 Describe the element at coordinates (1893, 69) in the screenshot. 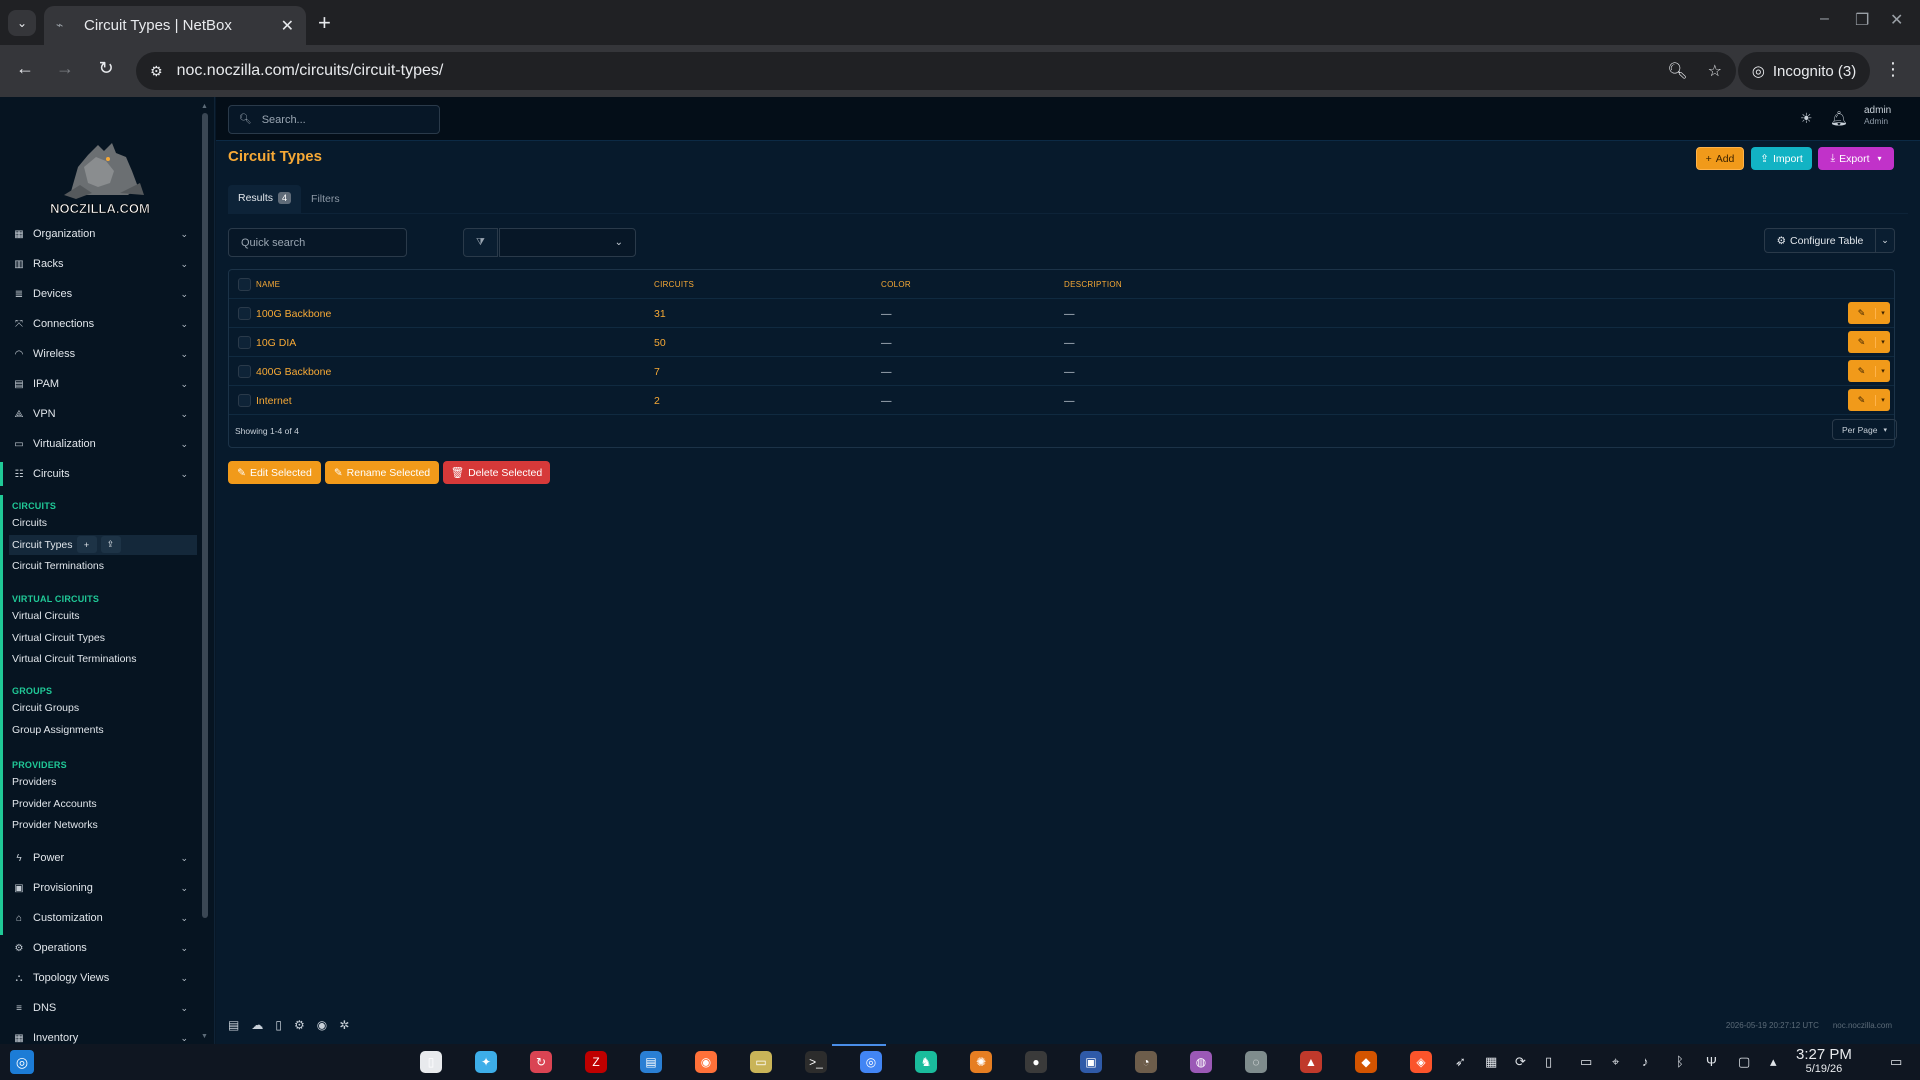

I see `browser-menu-icon: ⋮` at that location.